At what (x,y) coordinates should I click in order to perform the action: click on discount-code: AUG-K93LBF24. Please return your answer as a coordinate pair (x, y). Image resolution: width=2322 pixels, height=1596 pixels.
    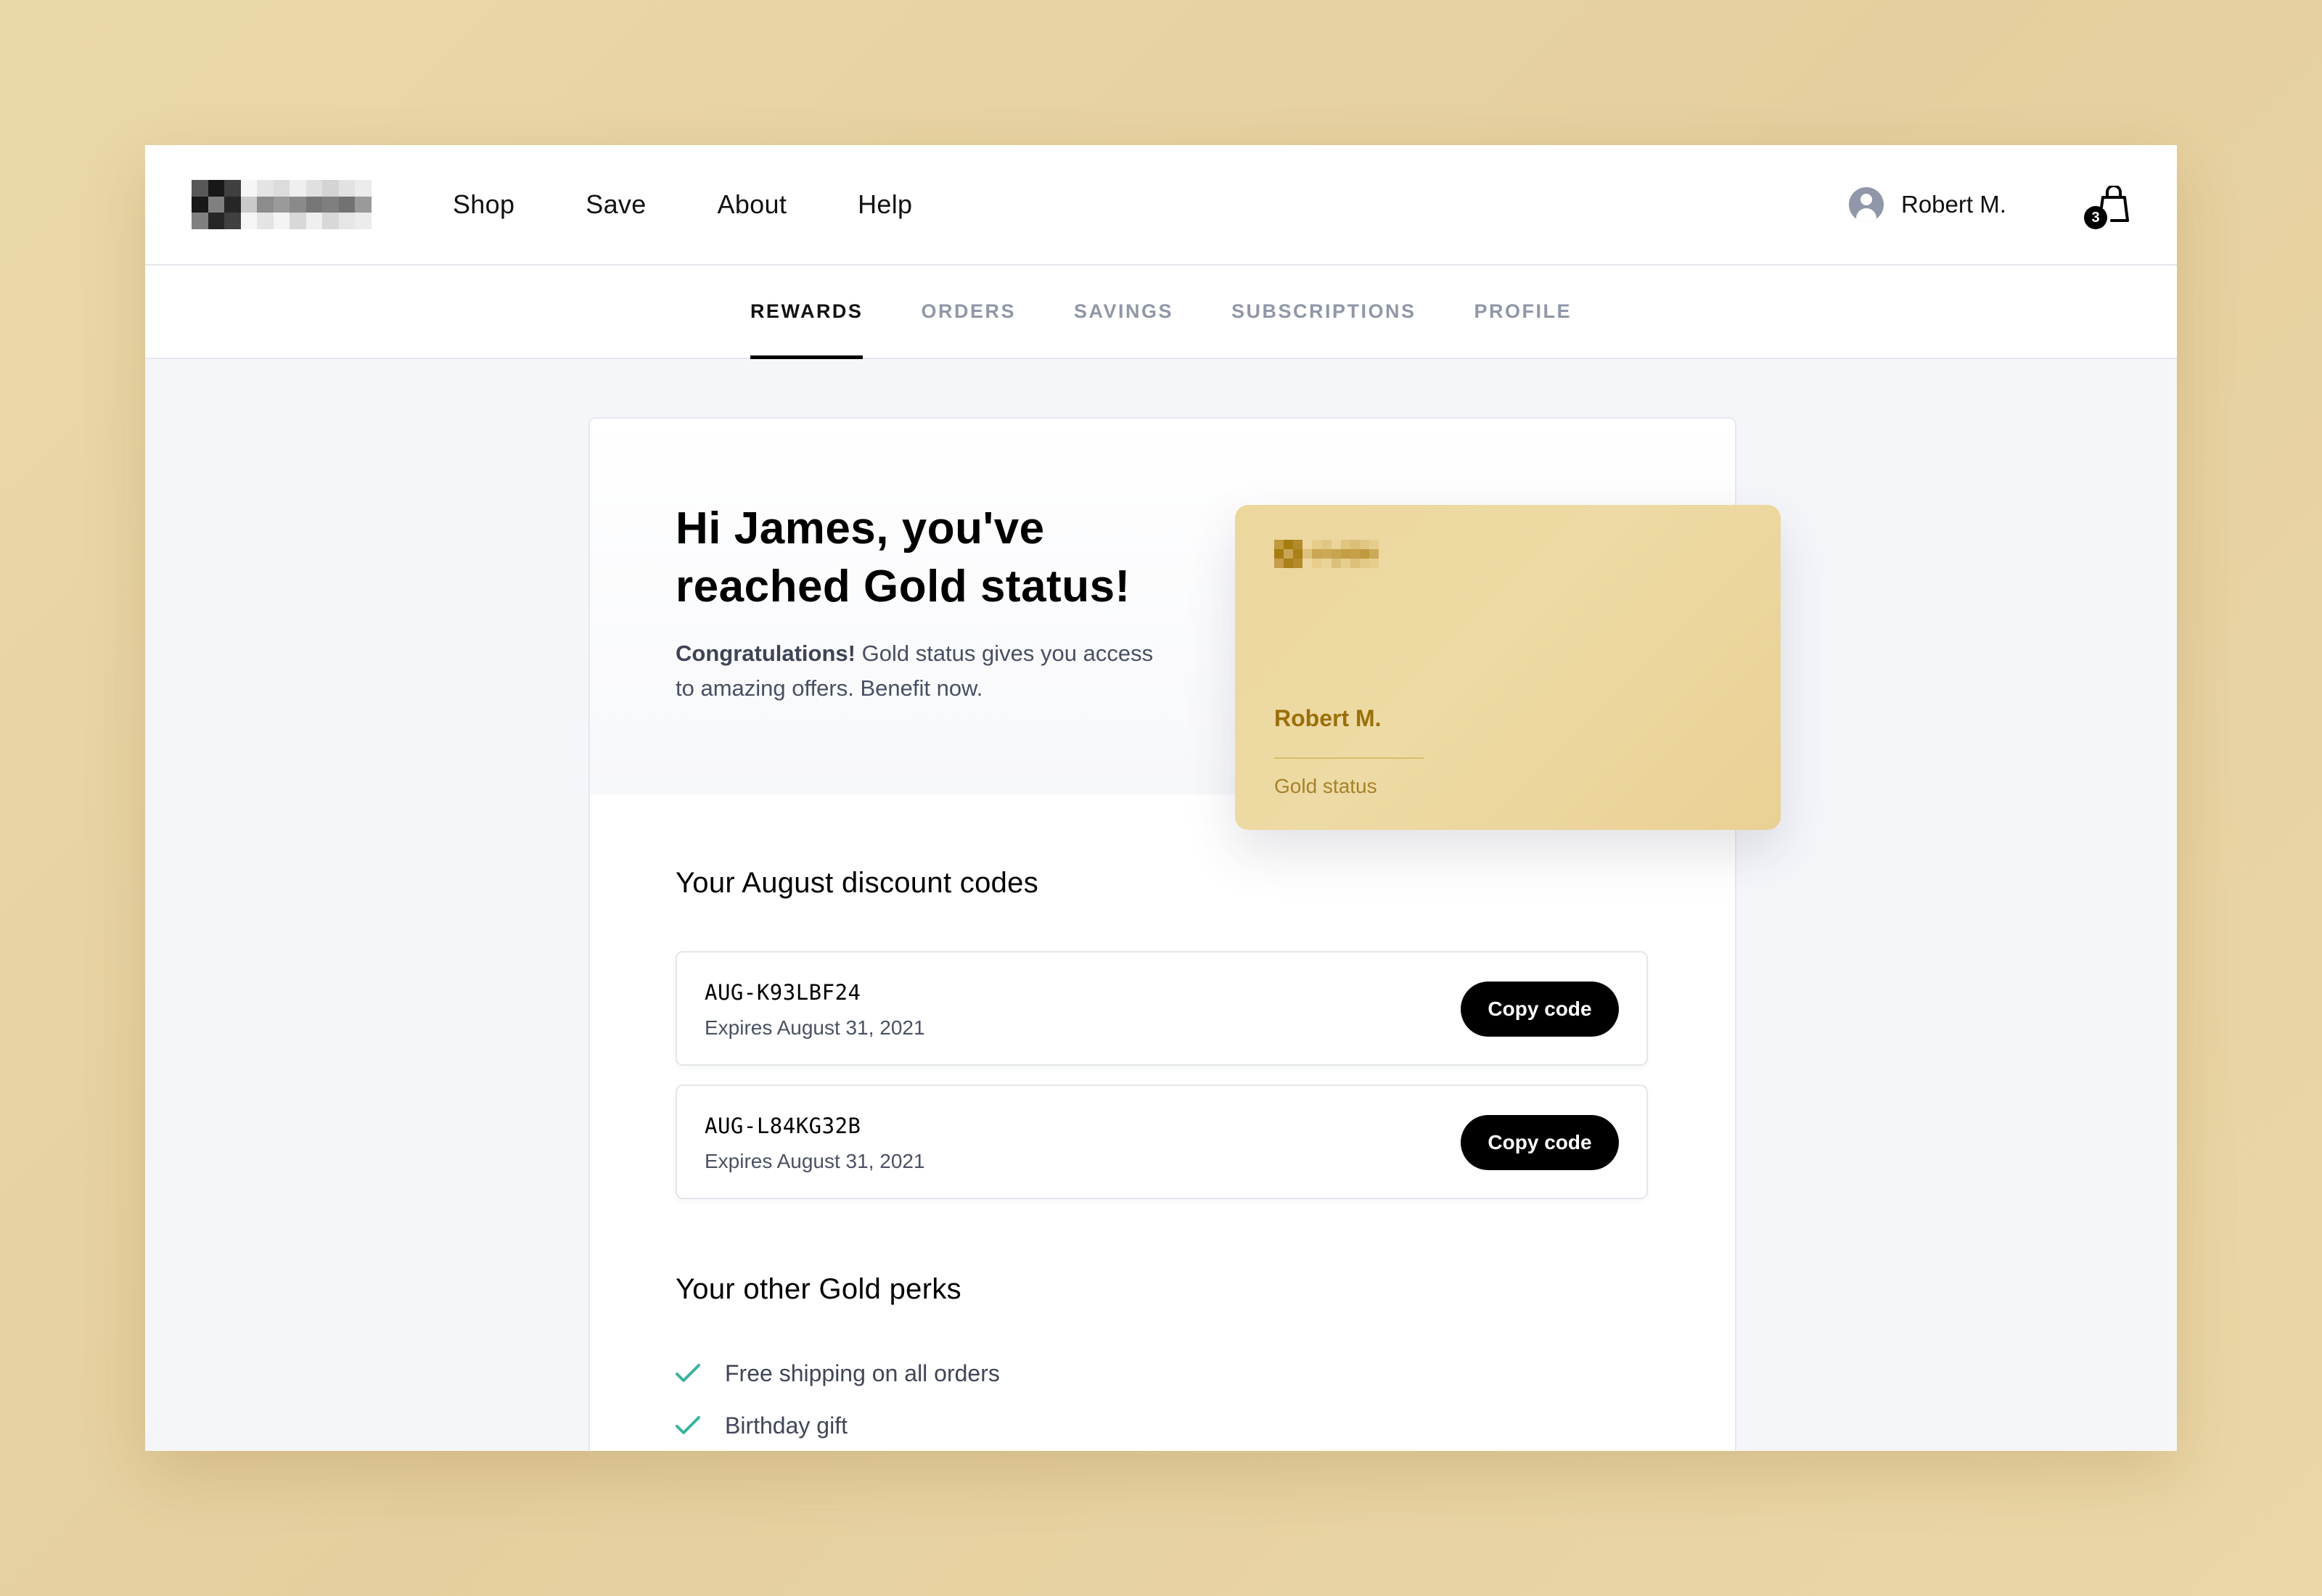
    Looking at the image, I should click on (783, 992).